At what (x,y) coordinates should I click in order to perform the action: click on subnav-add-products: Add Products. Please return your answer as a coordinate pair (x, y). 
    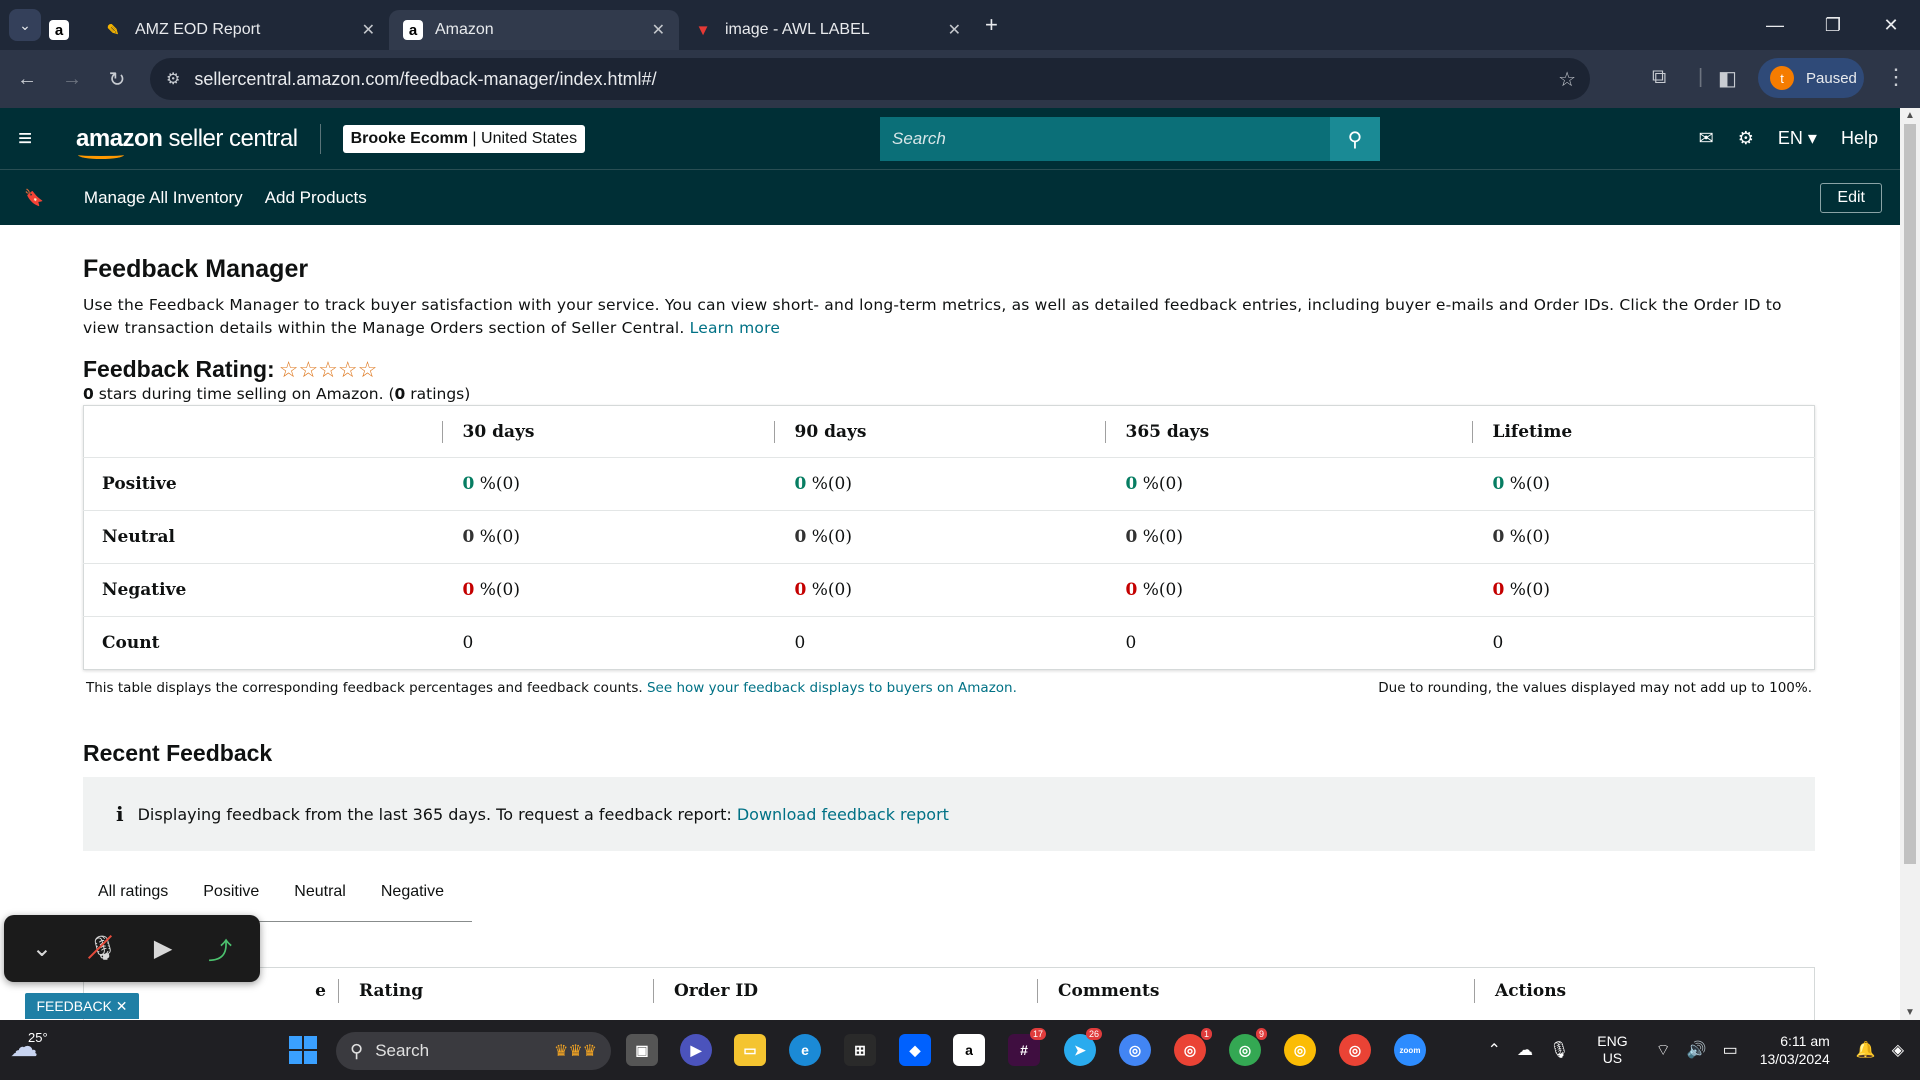
    Looking at the image, I should click on (316, 198).